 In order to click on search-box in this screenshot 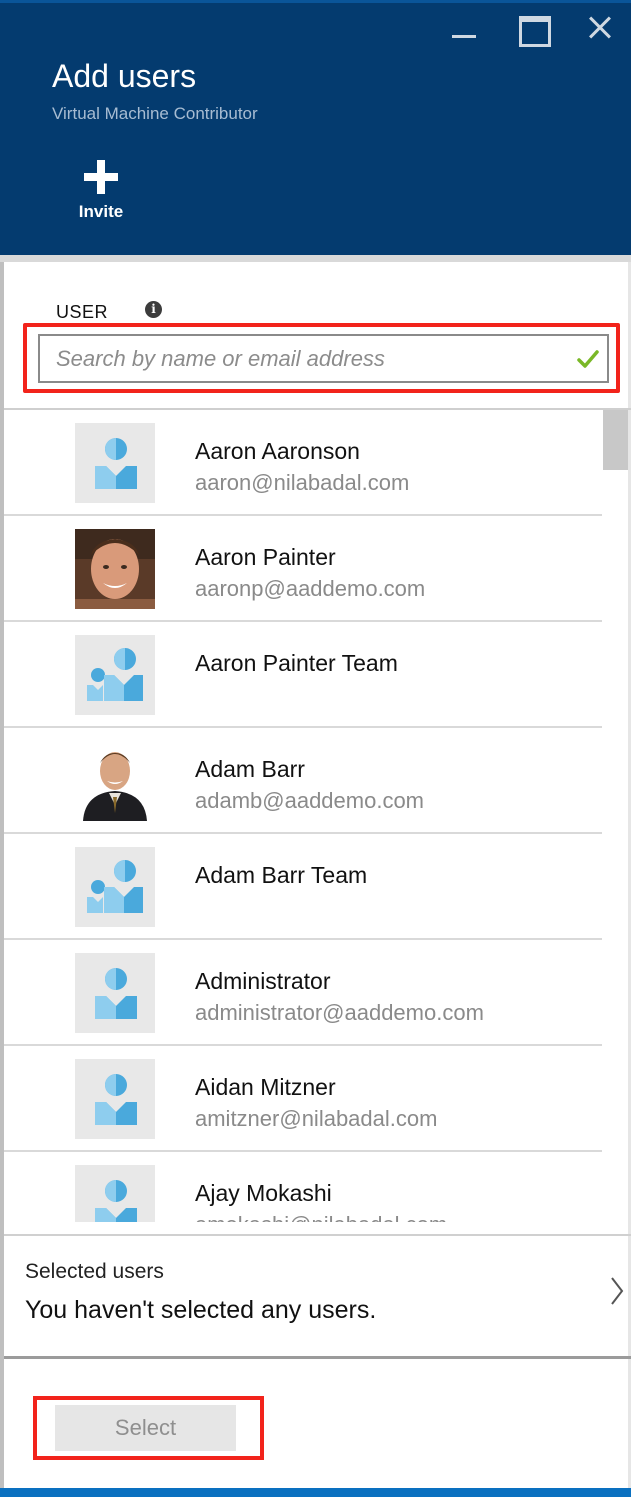, I will do `click(323, 358)`.